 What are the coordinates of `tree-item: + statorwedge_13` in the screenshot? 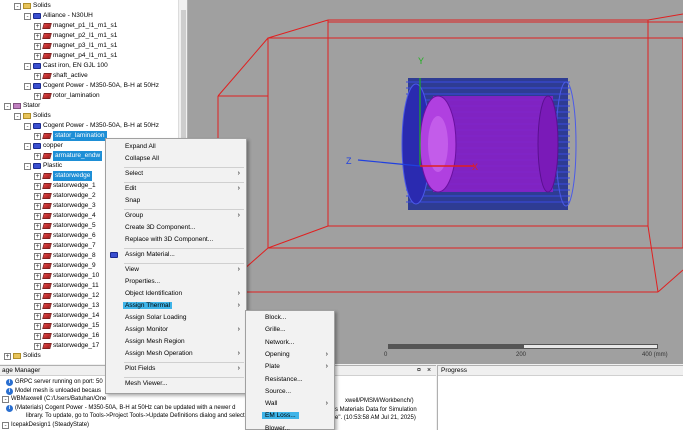 It's located at (66, 306).